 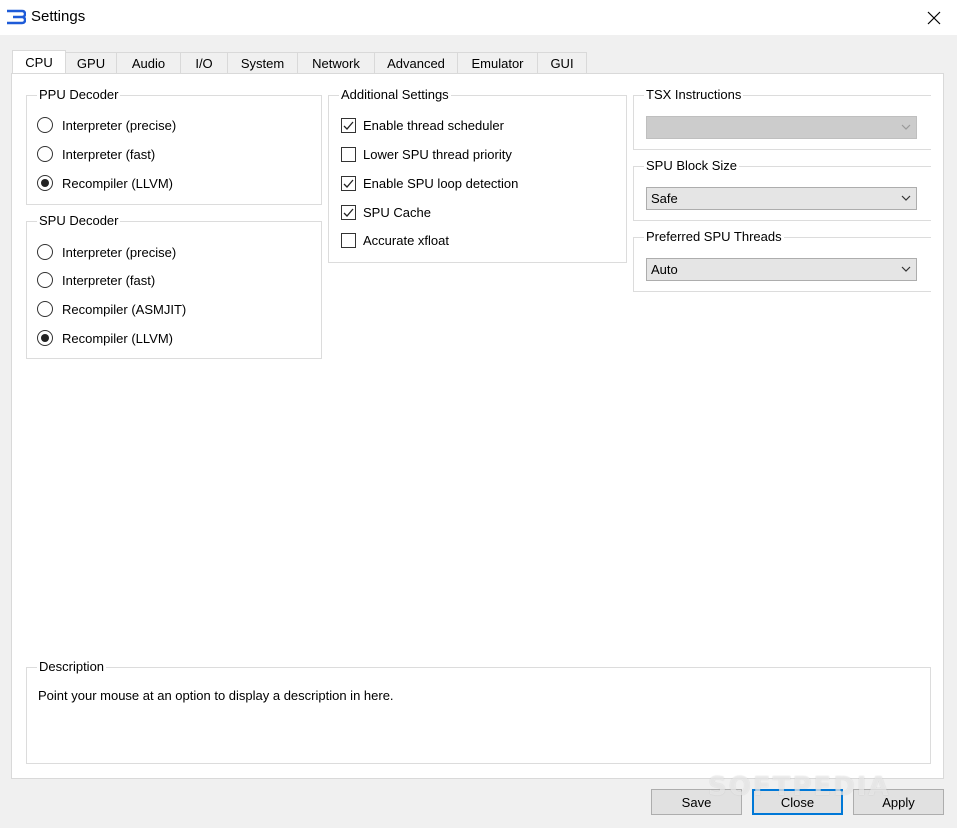 What do you see at coordinates (39, 62) in the screenshot?
I see `tab-cpu: CPU` at bounding box center [39, 62].